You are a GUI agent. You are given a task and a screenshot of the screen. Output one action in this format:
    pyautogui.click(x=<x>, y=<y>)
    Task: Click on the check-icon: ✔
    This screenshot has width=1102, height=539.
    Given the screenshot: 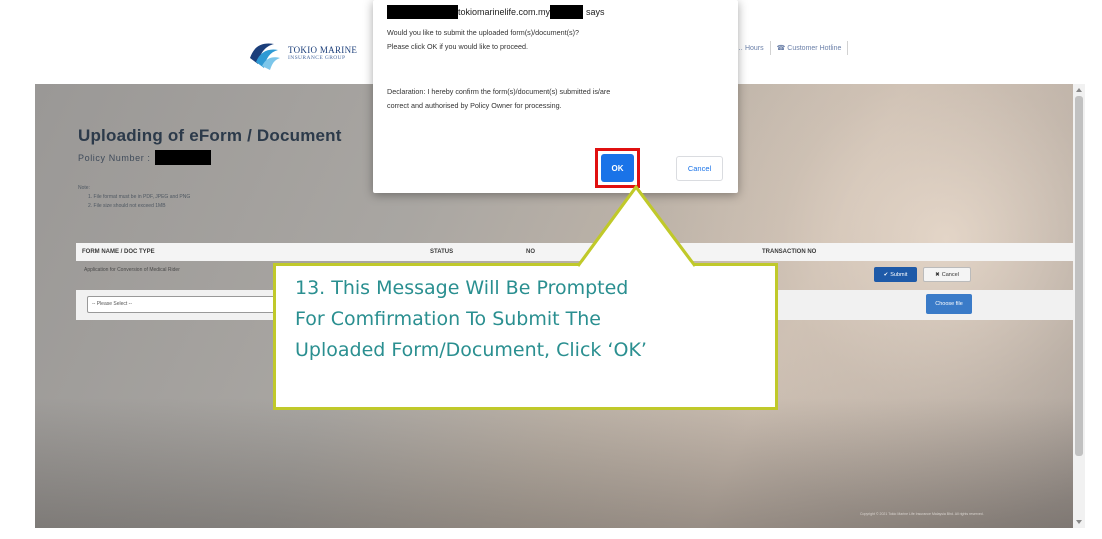 What is the action you would take?
    pyautogui.click(x=886, y=274)
    